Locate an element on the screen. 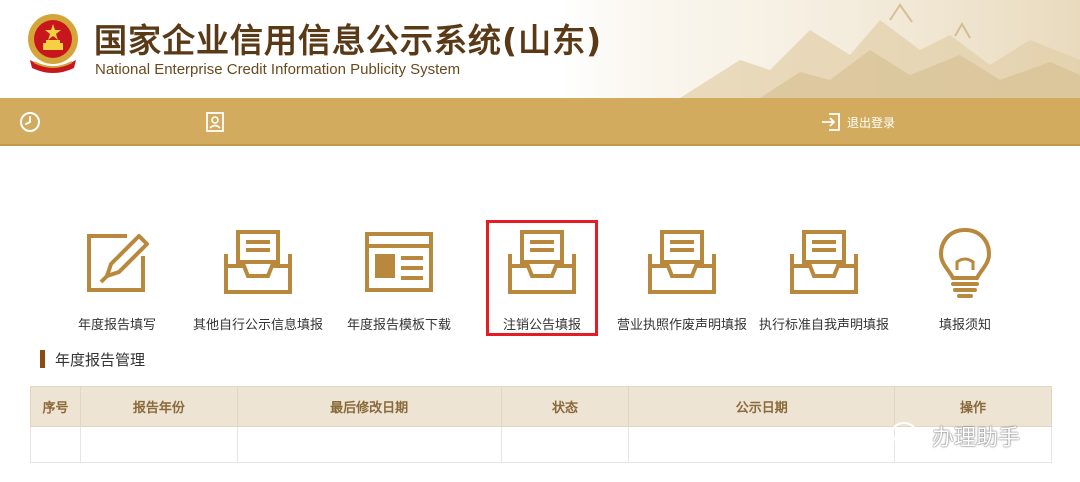  national-emblem-icon is located at coordinates (53, 43).